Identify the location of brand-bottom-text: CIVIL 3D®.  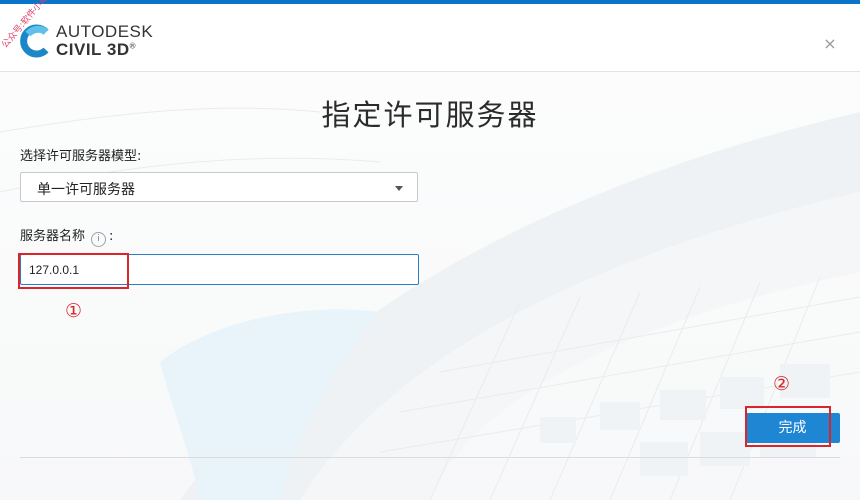
(96, 50).